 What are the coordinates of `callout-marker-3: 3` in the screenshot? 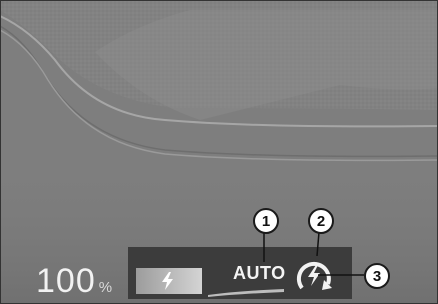 It's located at (377, 276).